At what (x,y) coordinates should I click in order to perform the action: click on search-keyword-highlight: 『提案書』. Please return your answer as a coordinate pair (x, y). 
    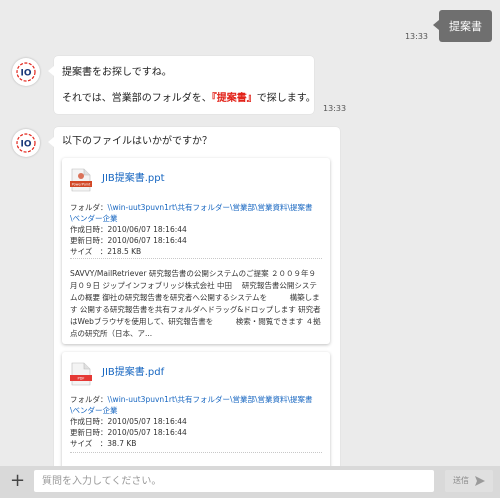
    Looking at the image, I should click on (234, 98).